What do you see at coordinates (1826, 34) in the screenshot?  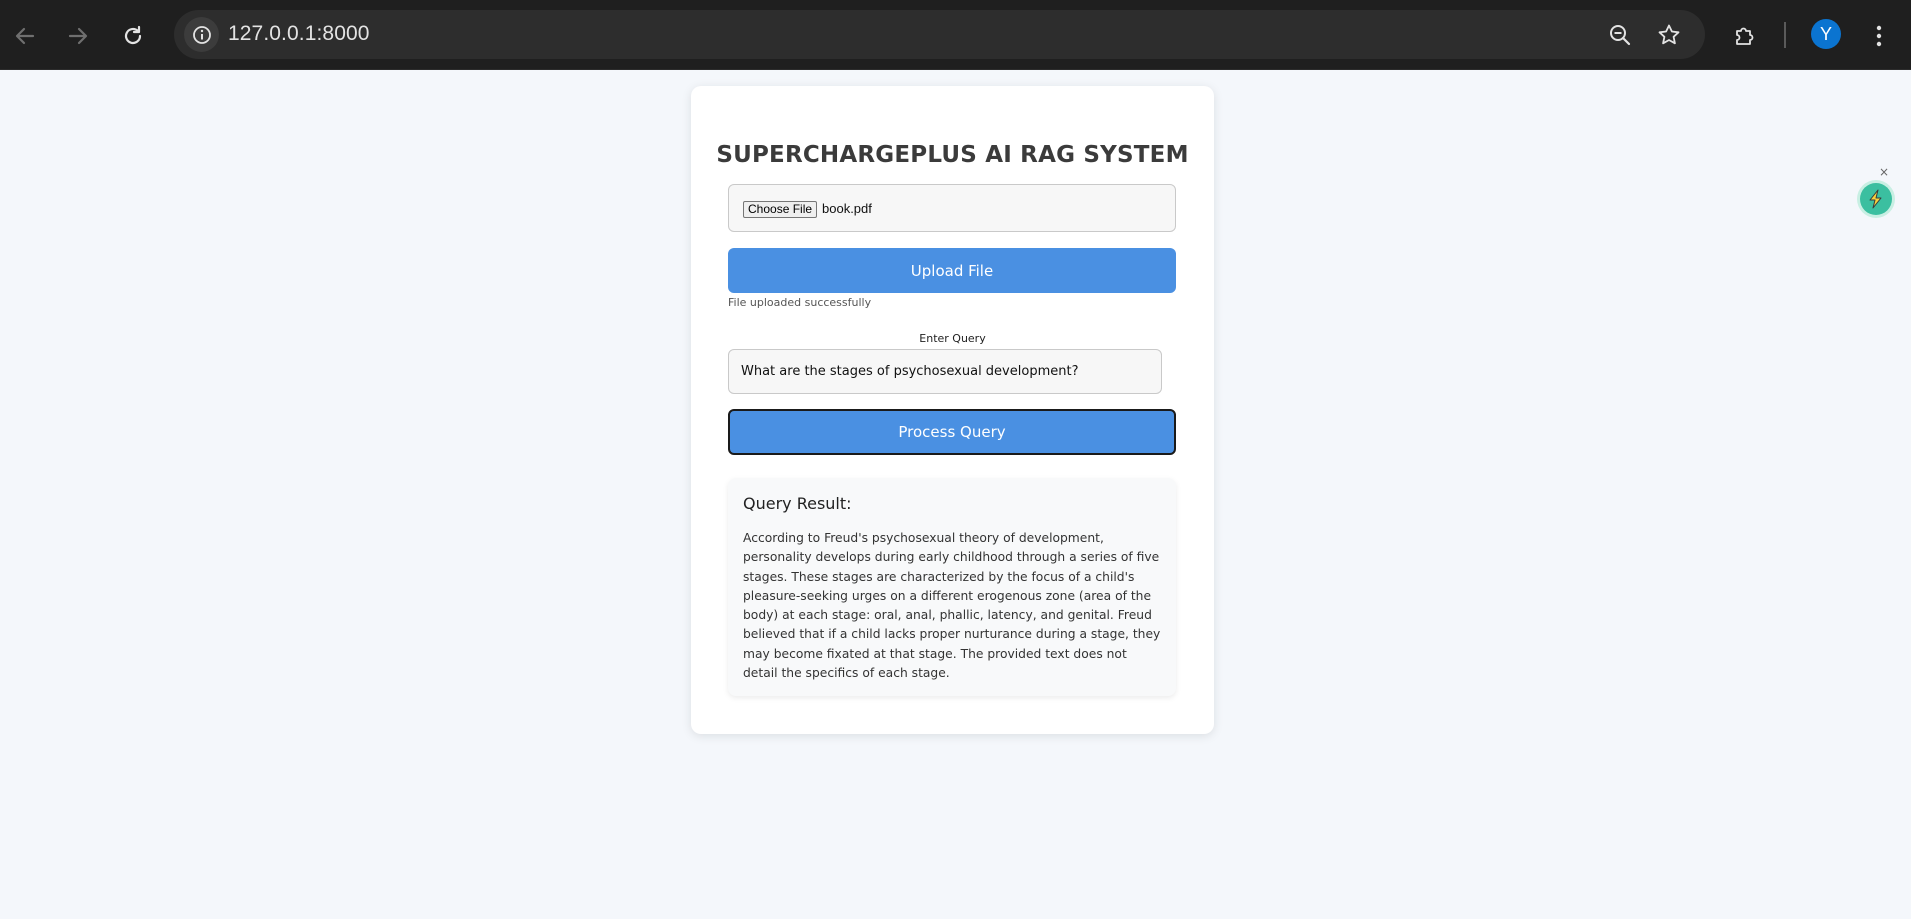 I see `profile-avatar: Y` at bounding box center [1826, 34].